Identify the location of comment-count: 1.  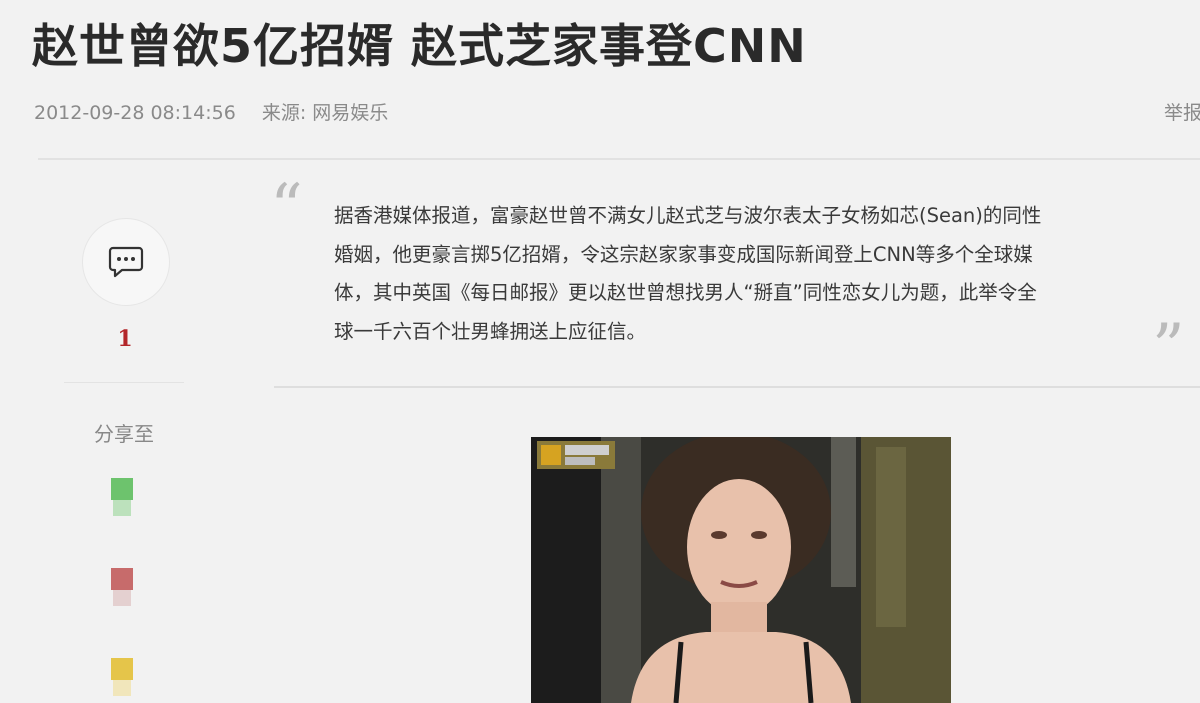
(125, 339).